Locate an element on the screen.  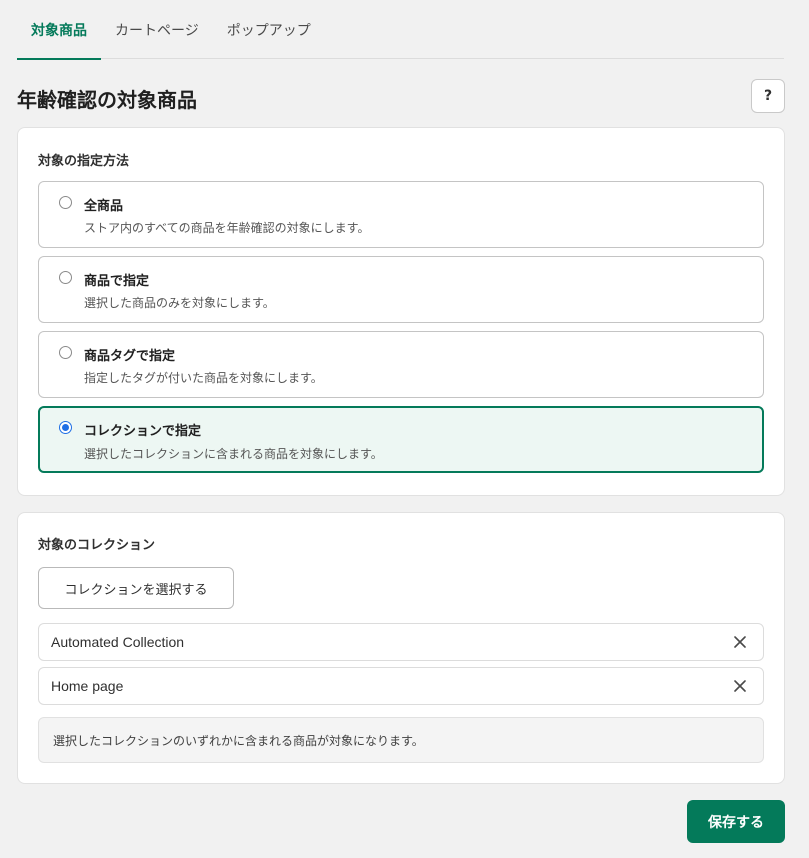
tab-cart-page: カートページ is located at coordinates (157, 29).